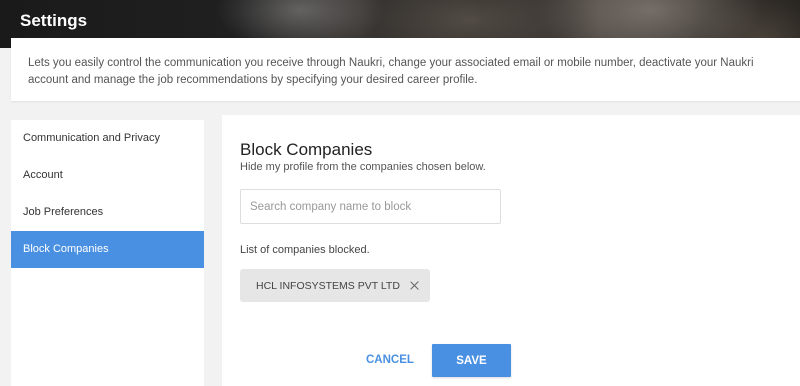 The height and width of the screenshot is (386, 800). What do you see at coordinates (54, 20) in the screenshot?
I see `page-title: Settings` at bounding box center [54, 20].